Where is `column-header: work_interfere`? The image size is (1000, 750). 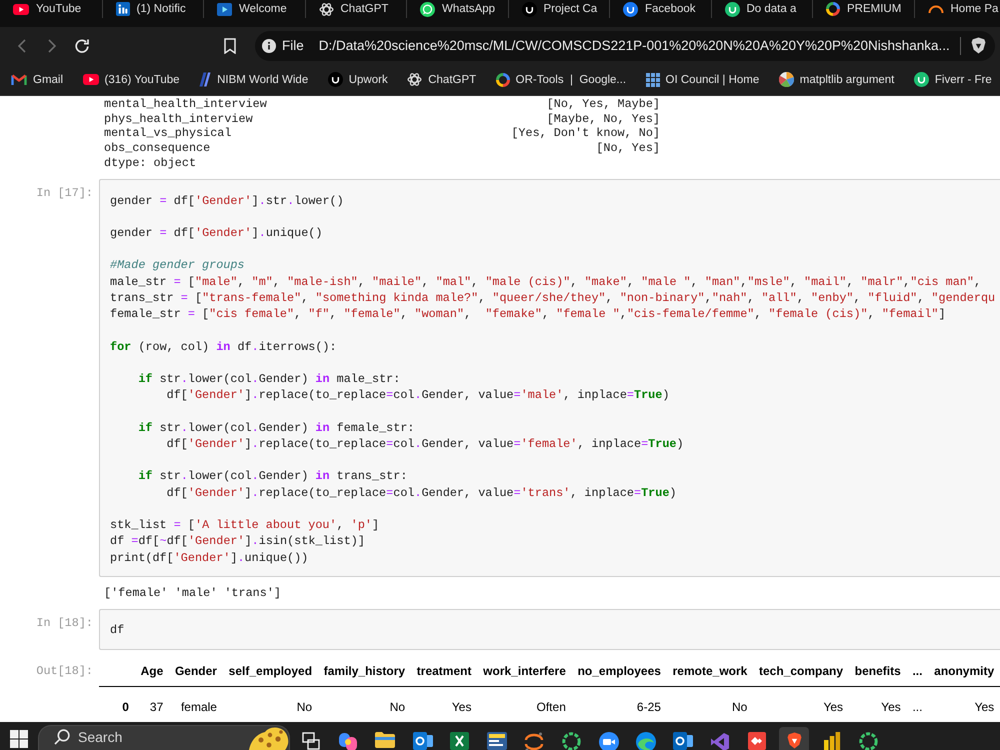 column-header: work_interfere is located at coordinates (524, 671).